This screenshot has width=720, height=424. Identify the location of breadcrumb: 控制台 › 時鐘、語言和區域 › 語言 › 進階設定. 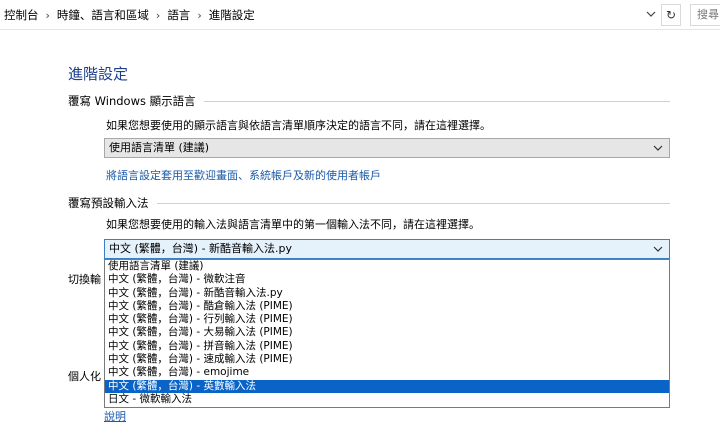
(129, 15).